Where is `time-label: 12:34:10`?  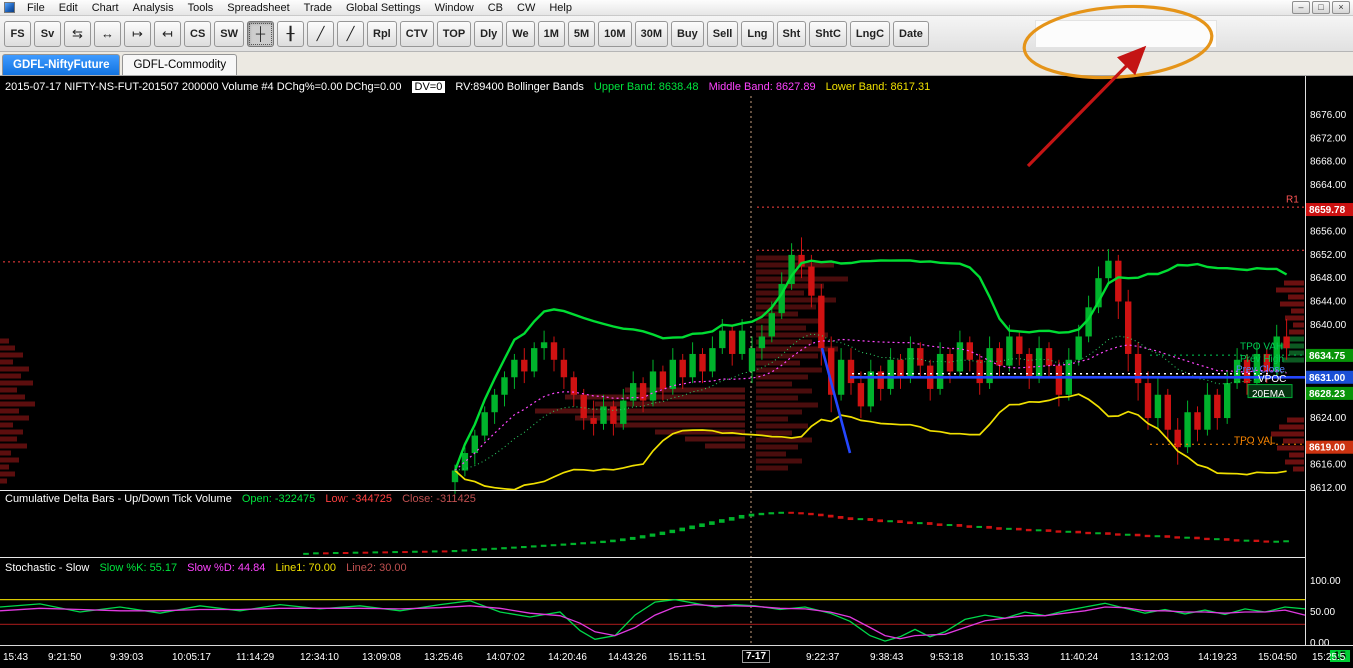
time-label: 12:34:10 is located at coordinates (319, 657).